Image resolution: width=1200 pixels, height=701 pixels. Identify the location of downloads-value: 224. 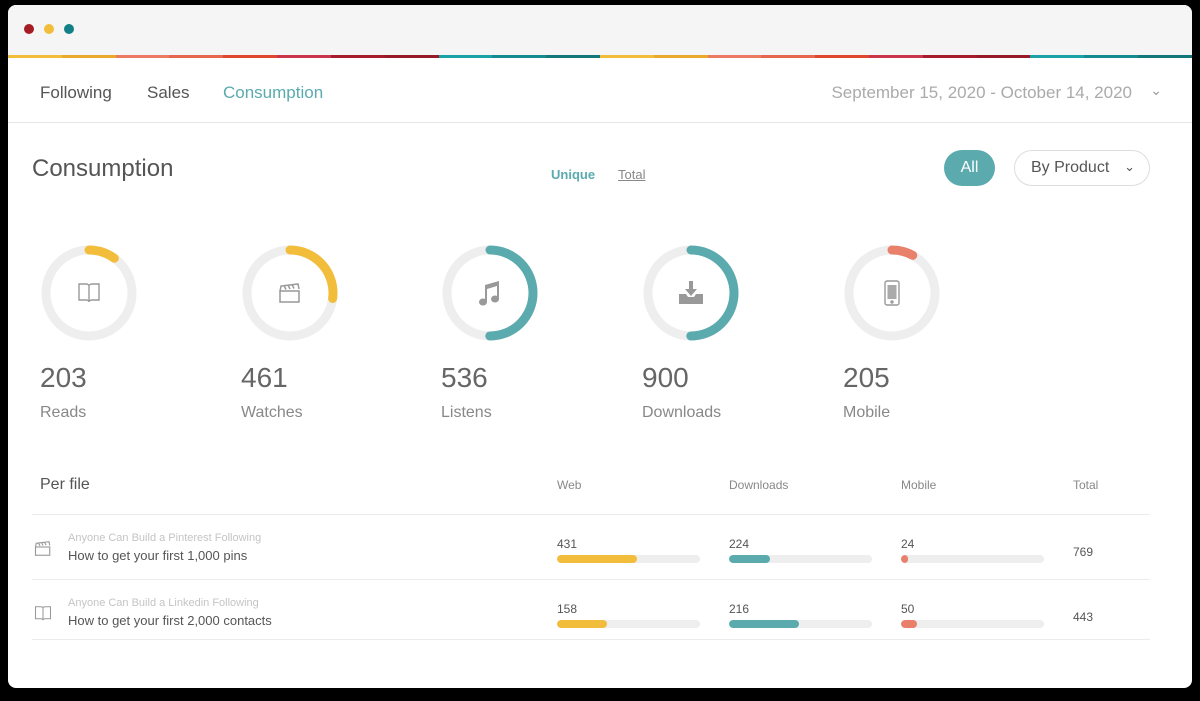
(739, 544).